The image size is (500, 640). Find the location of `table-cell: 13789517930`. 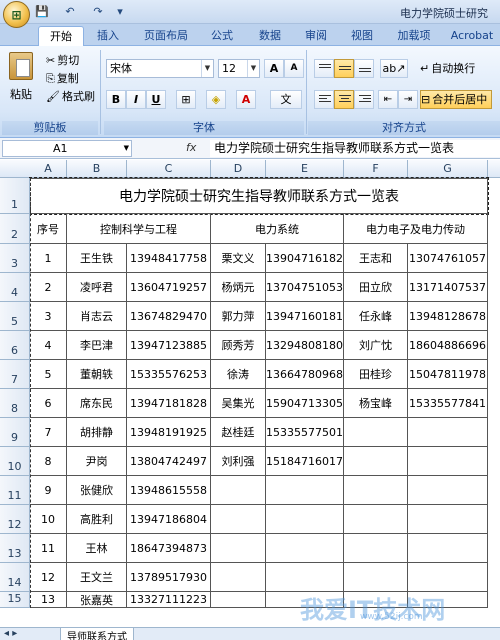

table-cell: 13789517930 is located at coordinates (169, 577).